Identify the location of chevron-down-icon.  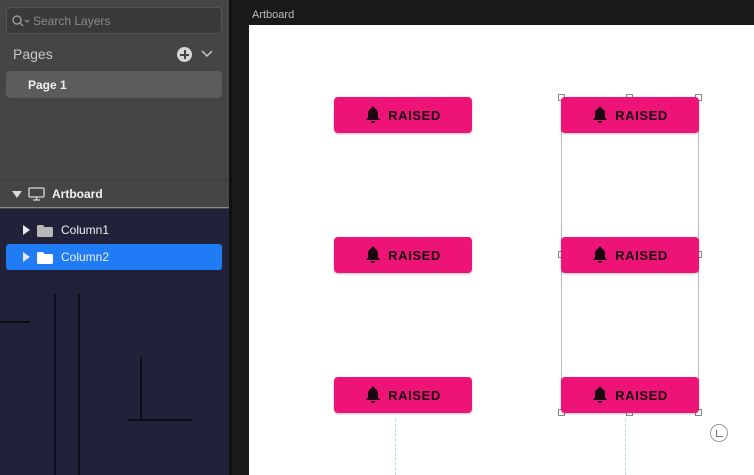
(207, 54).